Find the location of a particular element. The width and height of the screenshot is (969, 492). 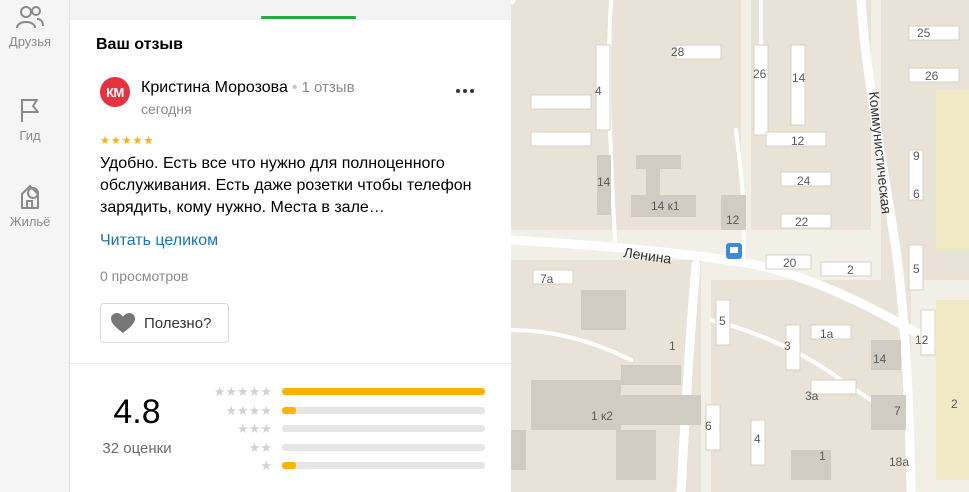

section-title: Ваш отзыв is located at coordinates (139, 44).